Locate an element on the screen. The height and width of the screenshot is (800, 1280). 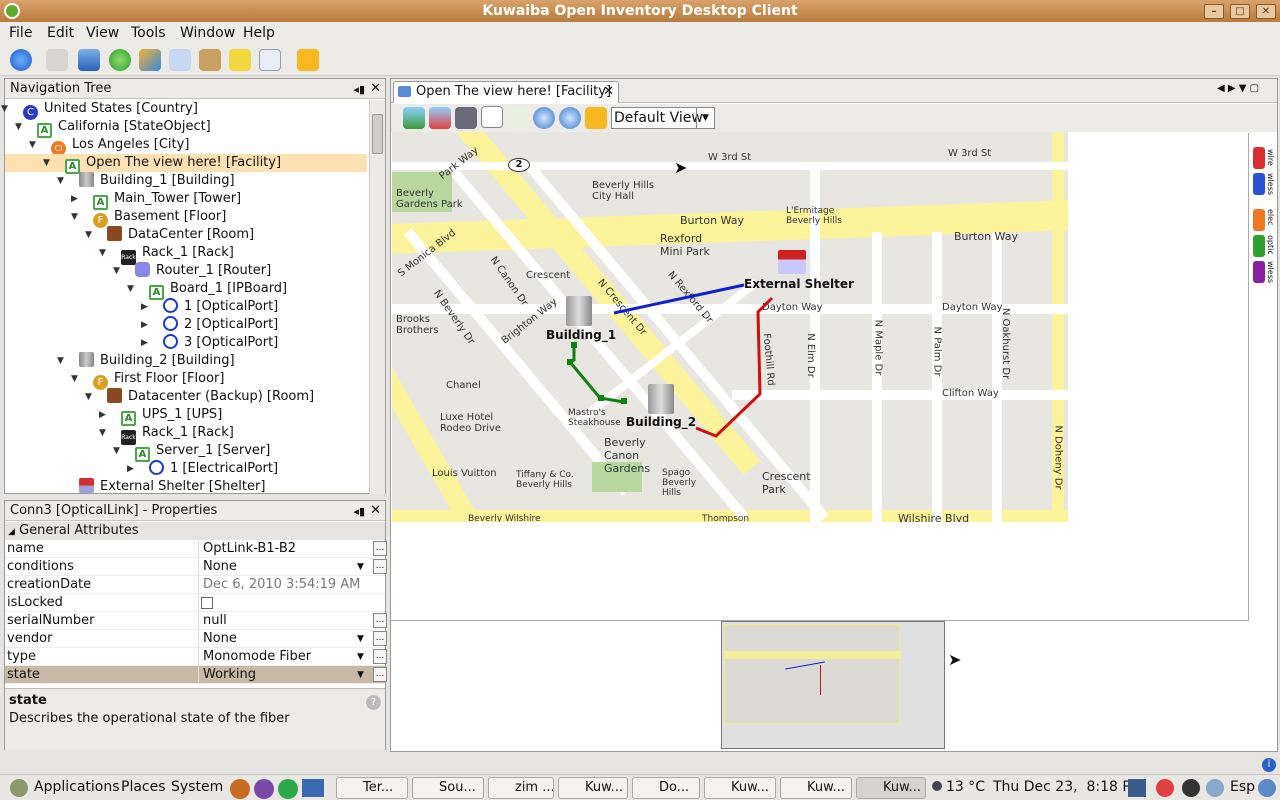
building-1-icon is located at coordinates (579, 311).